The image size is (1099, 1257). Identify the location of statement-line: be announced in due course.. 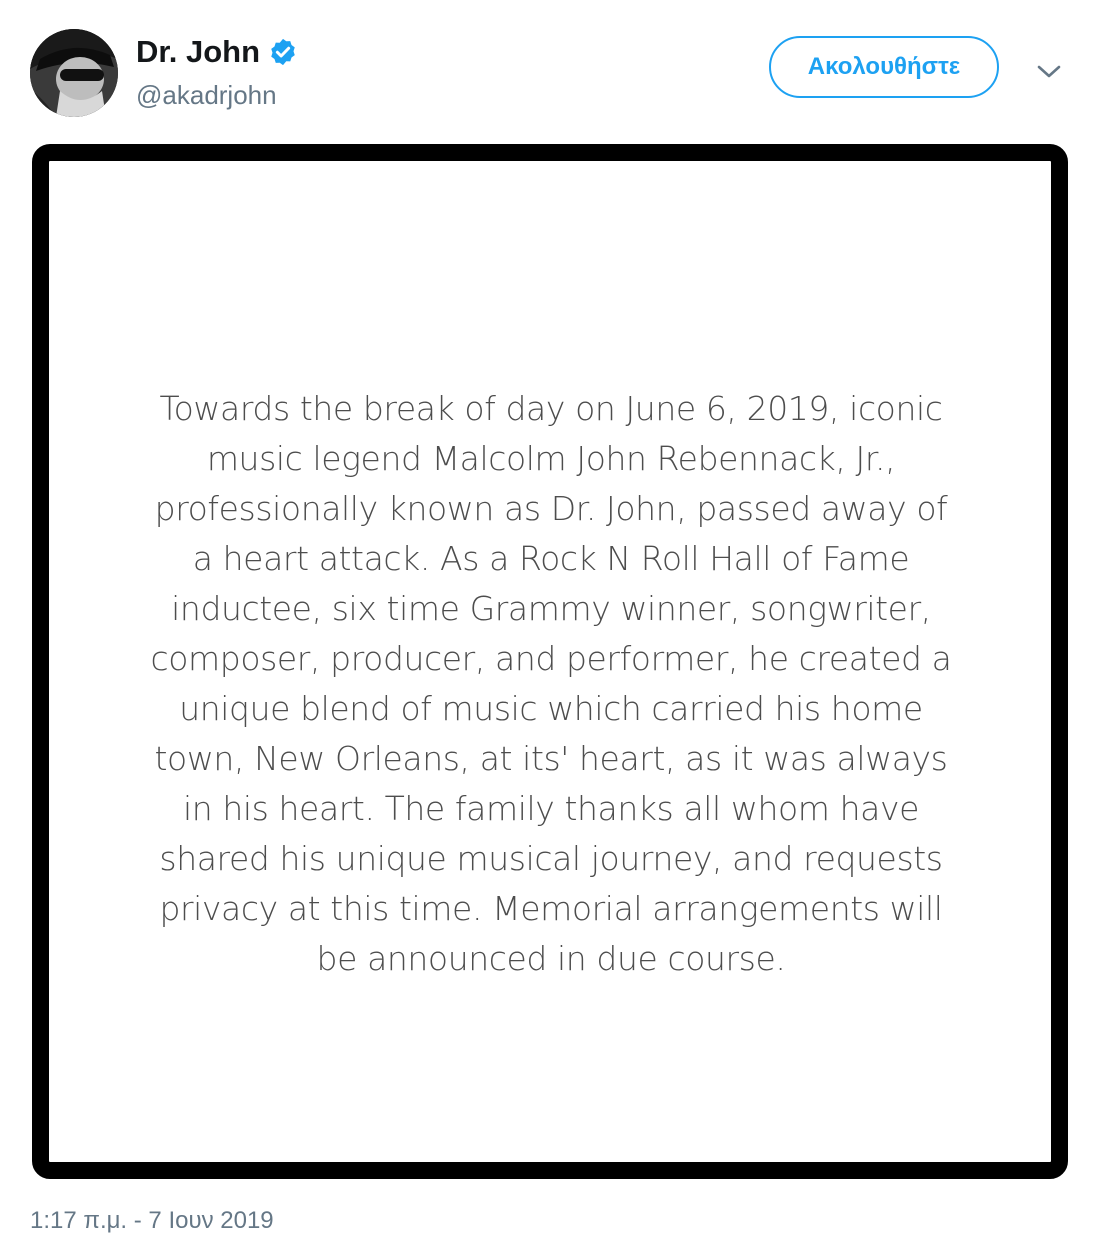
(551, 958).